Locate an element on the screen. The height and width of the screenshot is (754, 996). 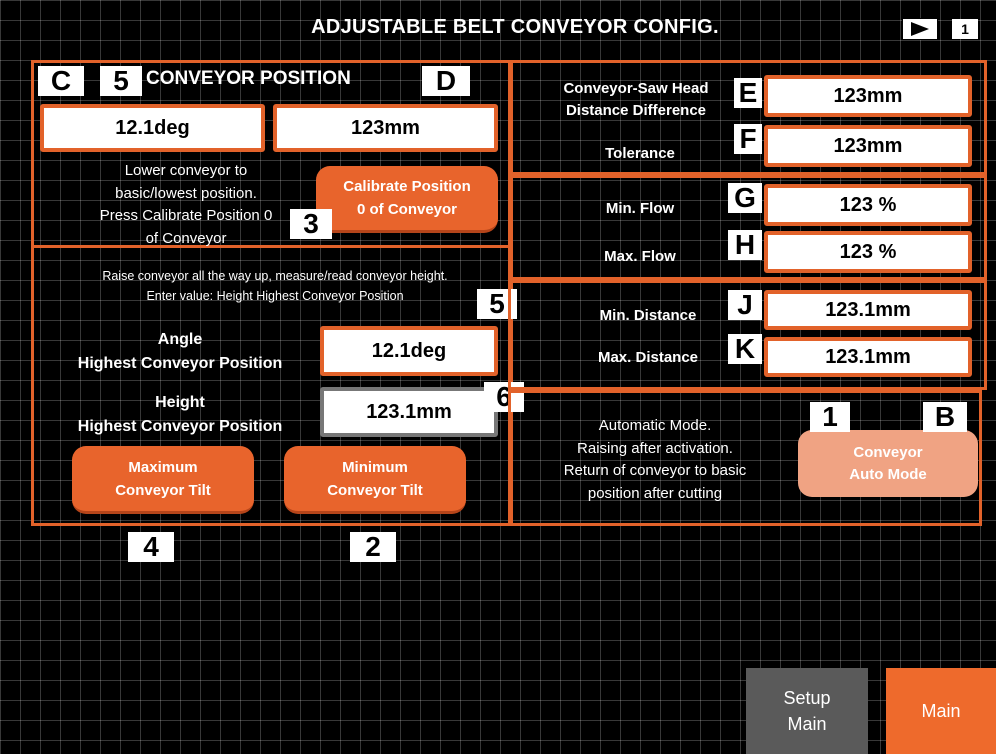
height-highest-label: Height Highest Conveyor Position is located at coordinates (180, 415).